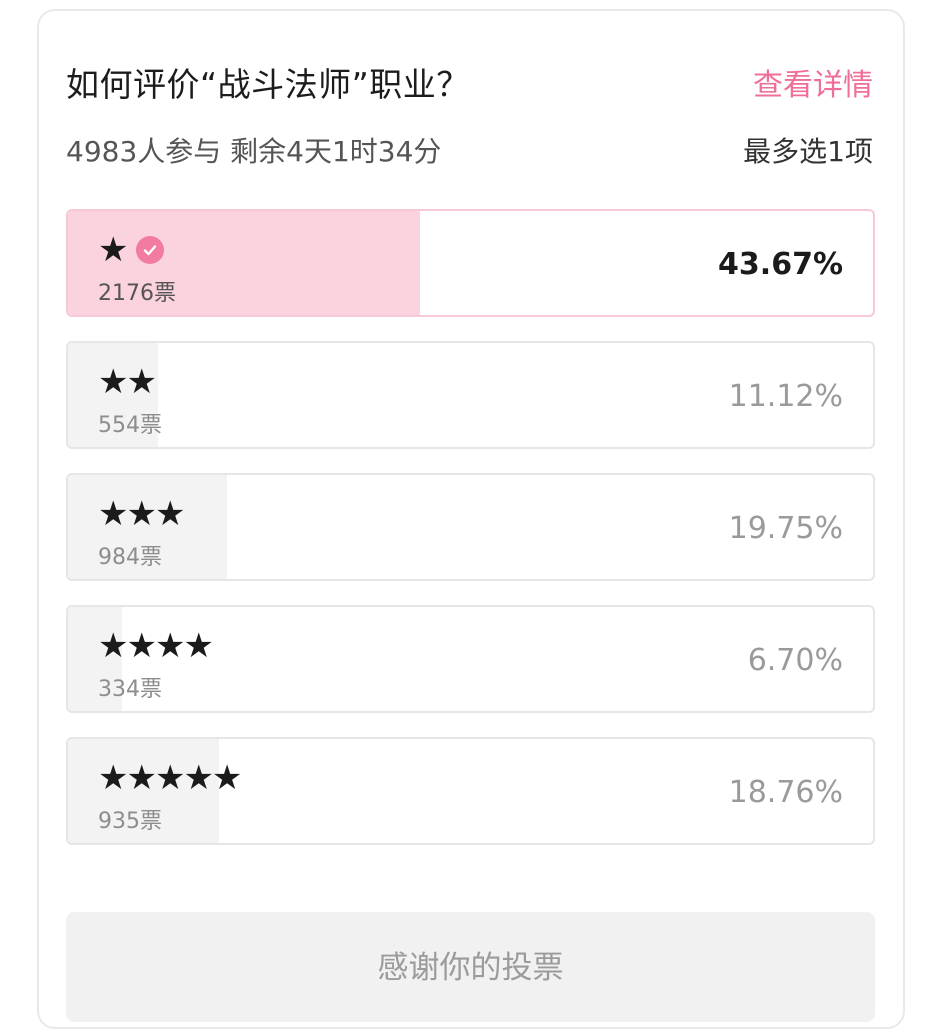 The height and width of the screenshot is (1029, 941). What do you see at coordinates (130, 425) in the screenshot?
I see `vote-count: 554票` at bounding box center [130, 425].